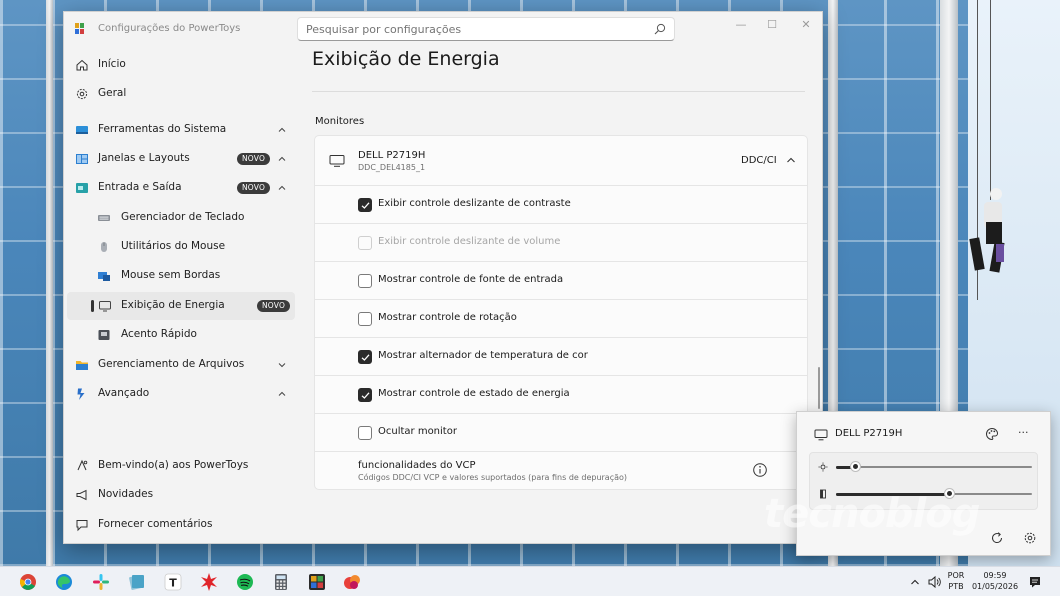 The height and width of the screenshot is (596, 1060). Describe the element at coordinates (997, 538) in the screenshot. I see `refresh-icon` at that location.